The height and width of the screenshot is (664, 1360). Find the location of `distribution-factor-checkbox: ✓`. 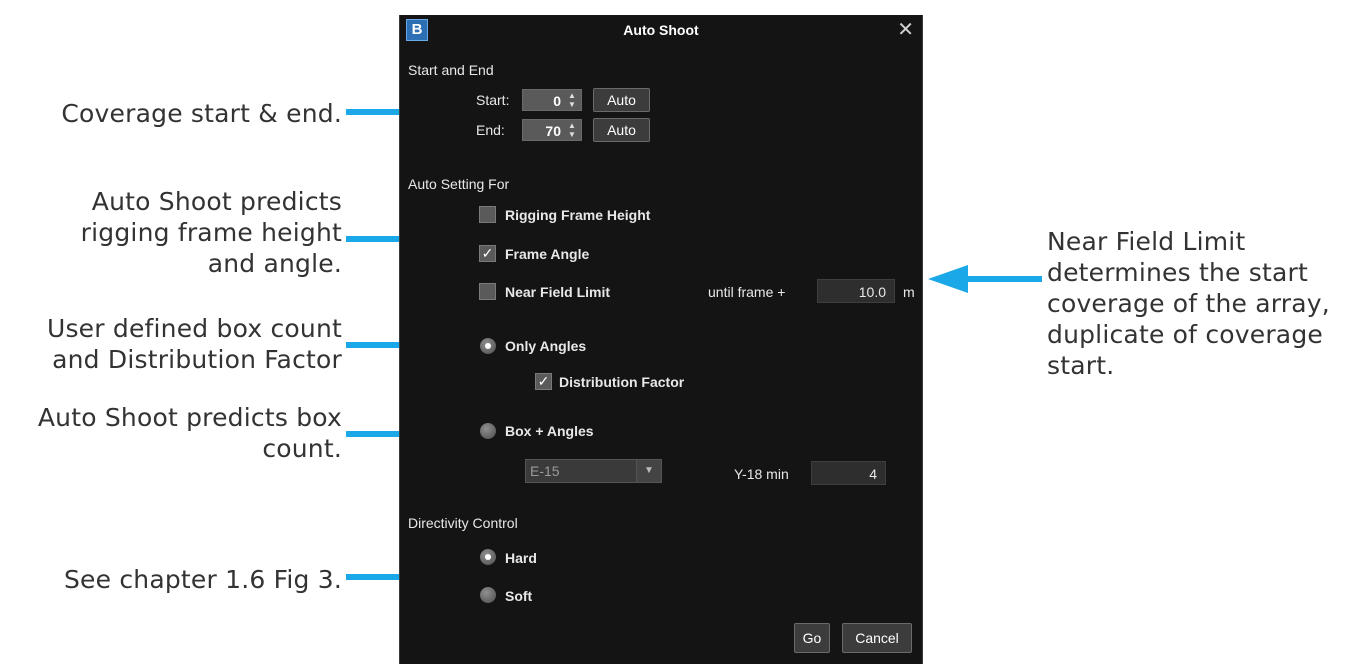

distribution-factor-checkbox: ✓ is located at coordinates (543, 381).